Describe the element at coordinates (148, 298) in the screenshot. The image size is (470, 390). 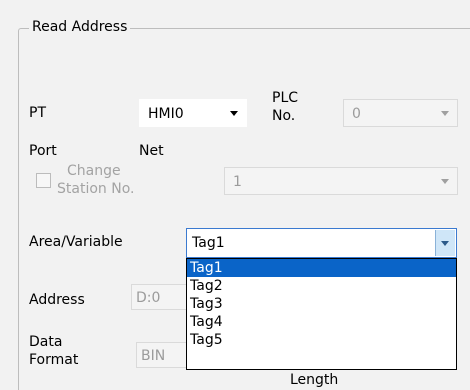
I see `address-value: D:0` at that location.